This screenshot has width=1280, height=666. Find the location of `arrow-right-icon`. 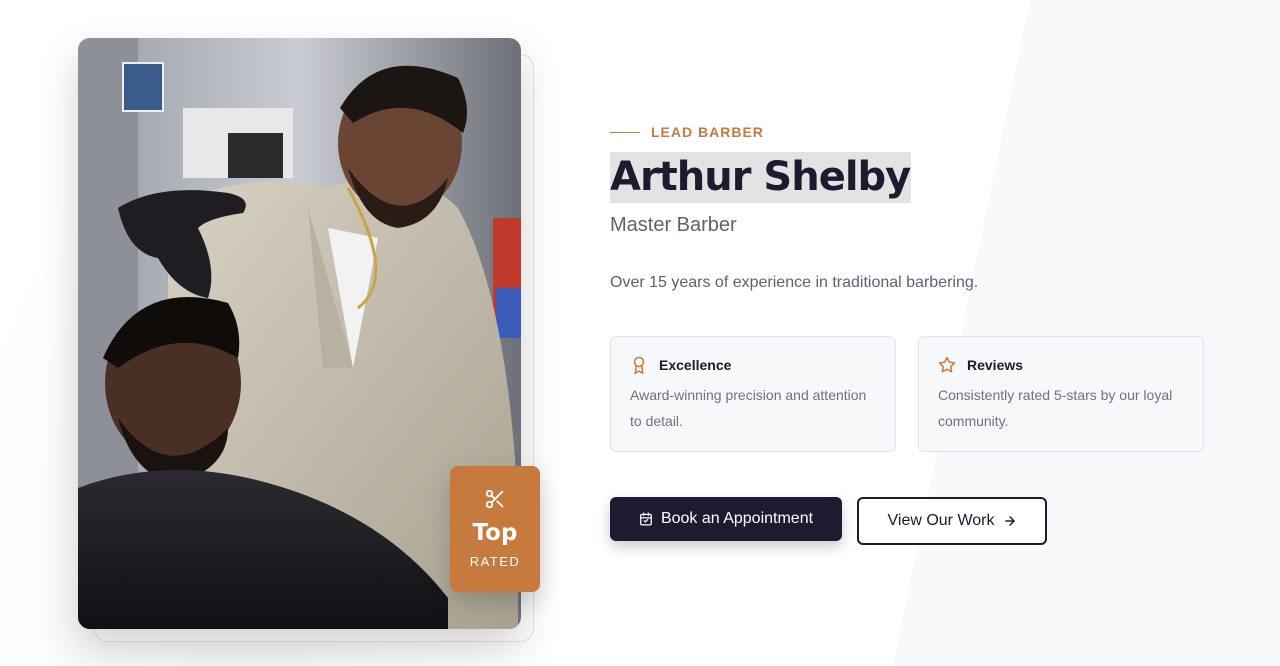

arrow-right-icon is located at coordinates (1010, 521).